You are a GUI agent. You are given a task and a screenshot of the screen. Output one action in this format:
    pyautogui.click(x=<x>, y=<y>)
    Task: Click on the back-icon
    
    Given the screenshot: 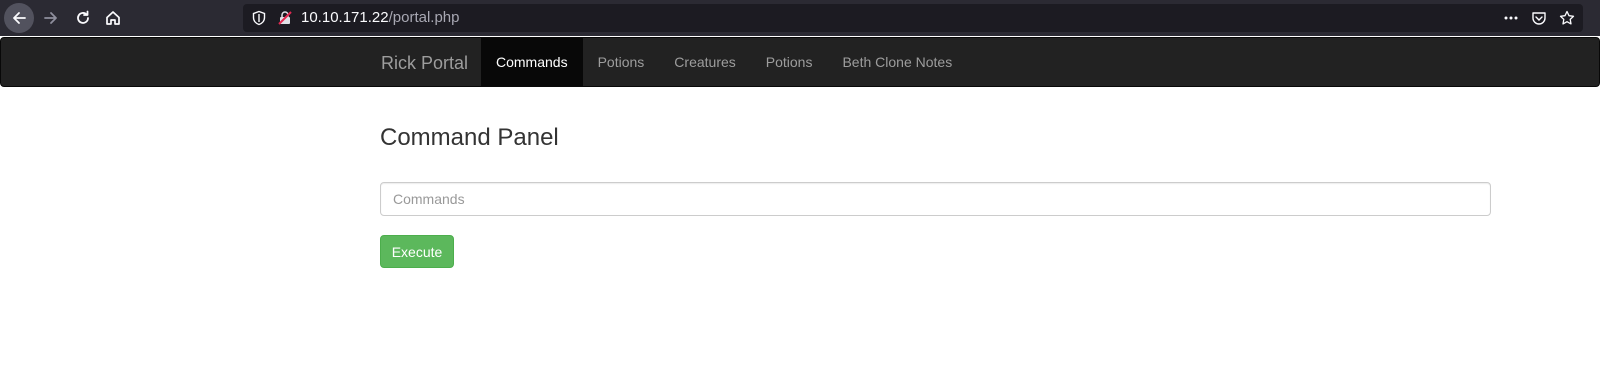 What is the action you would take?
    pyautogui.click(x=19, y=18)
    